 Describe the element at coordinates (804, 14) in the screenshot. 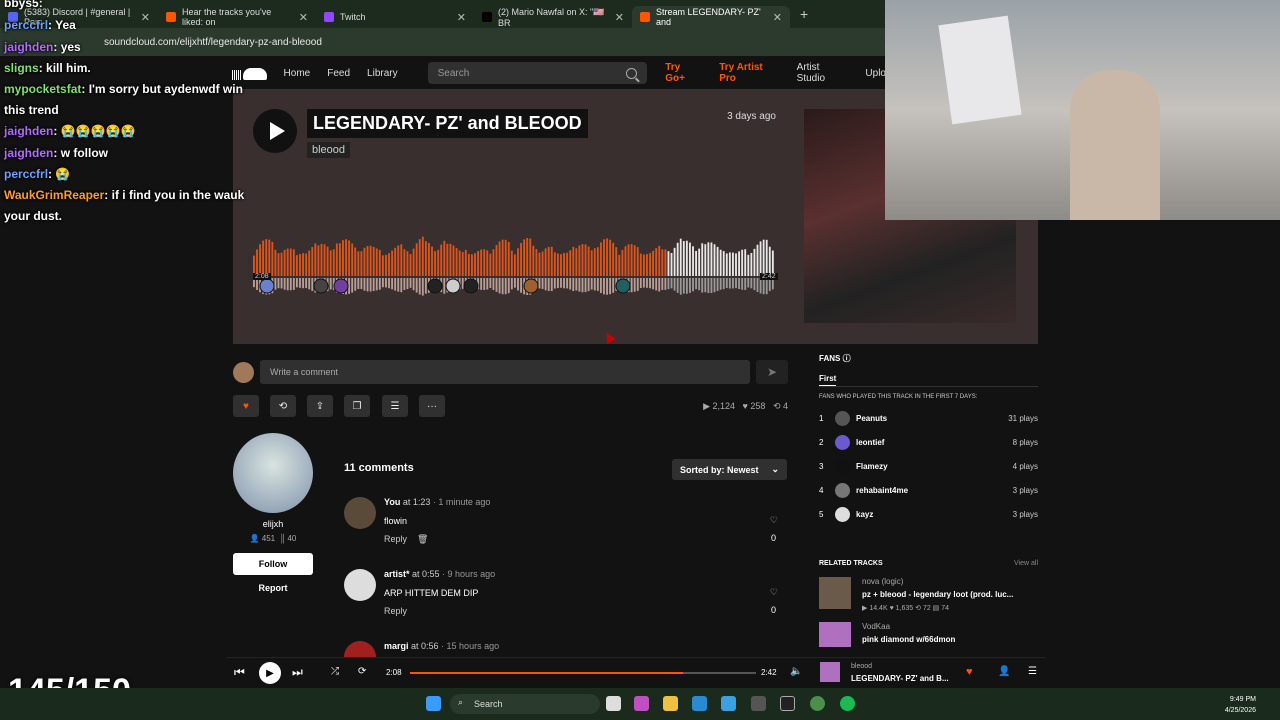

I see `new-tab-button: +` at that location.